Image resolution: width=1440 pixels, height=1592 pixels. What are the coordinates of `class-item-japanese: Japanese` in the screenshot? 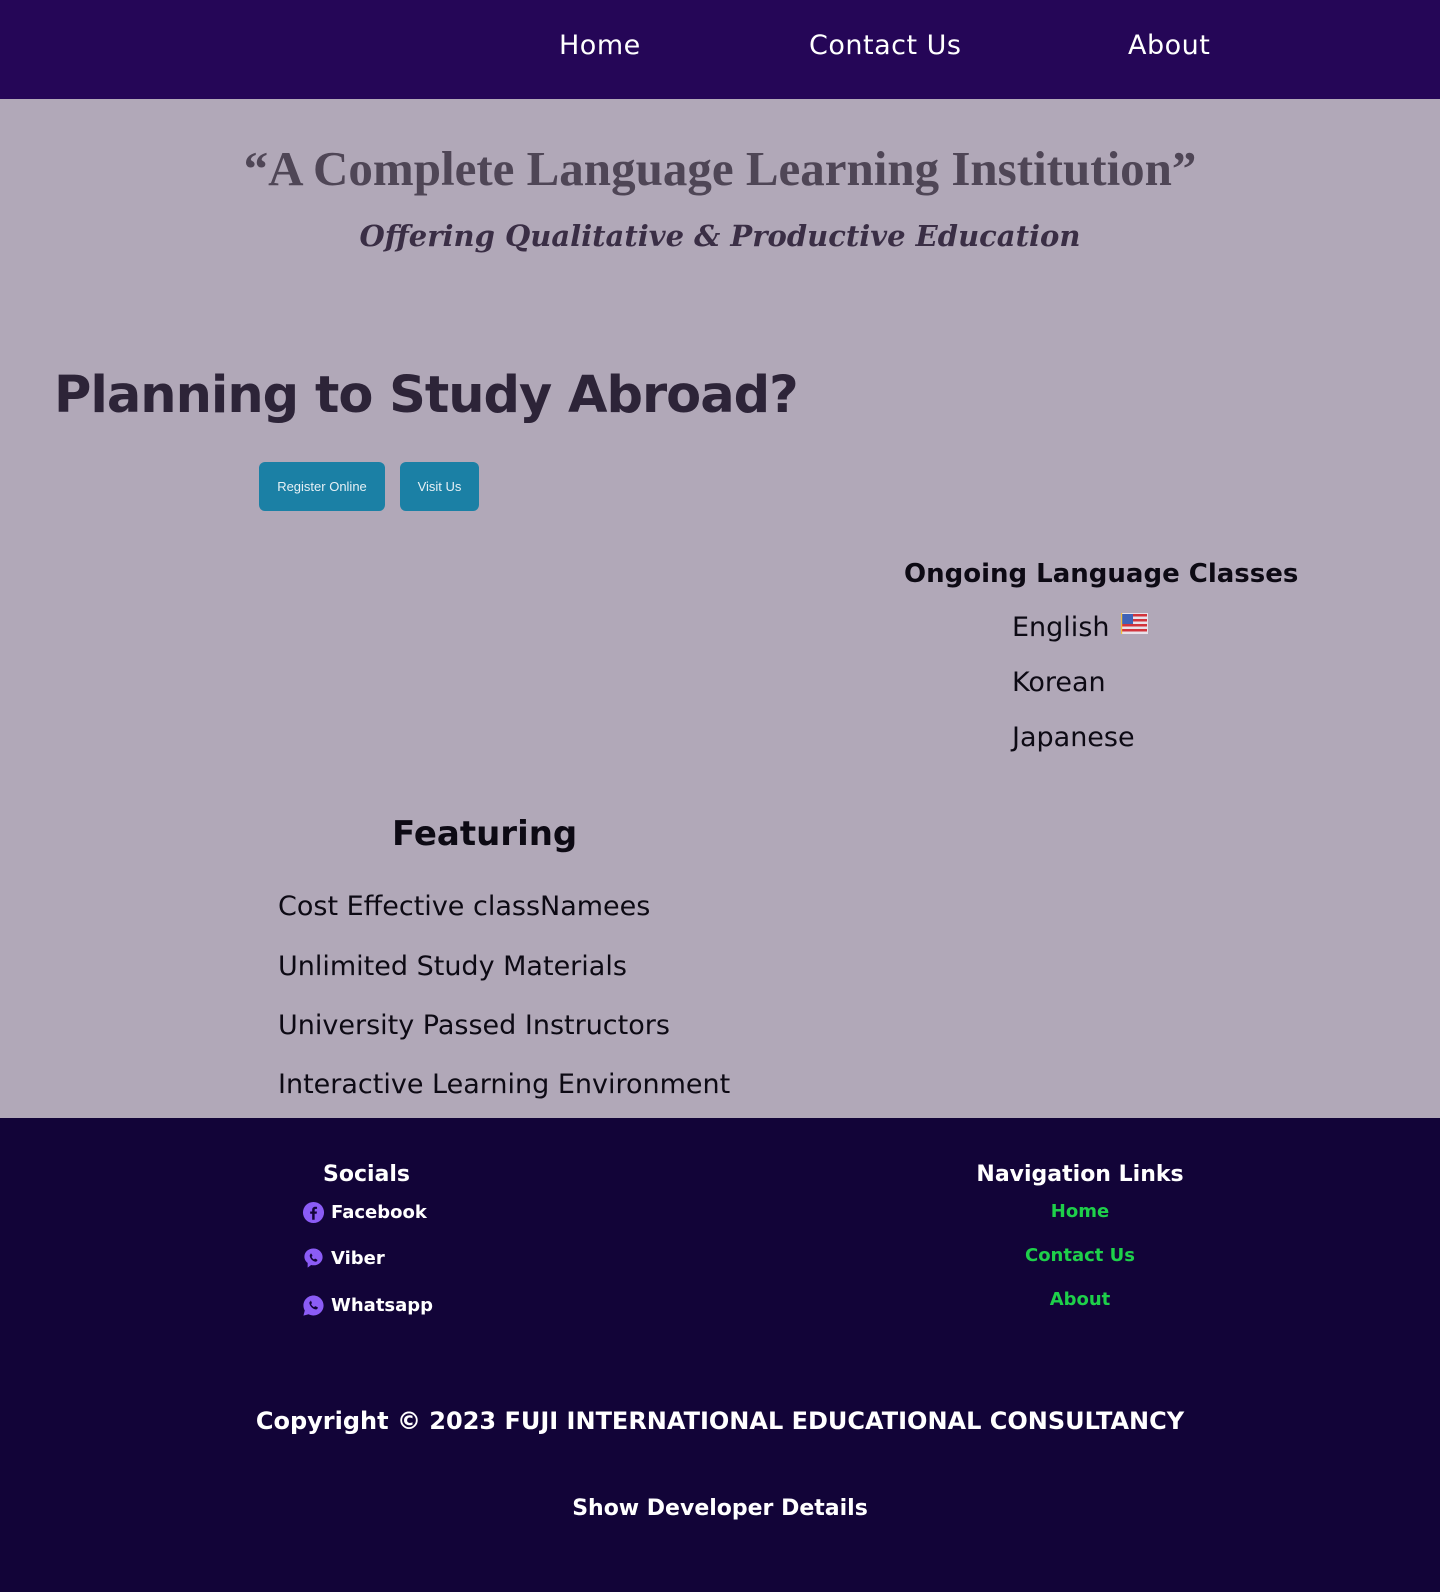 It's located at (1073, 737).